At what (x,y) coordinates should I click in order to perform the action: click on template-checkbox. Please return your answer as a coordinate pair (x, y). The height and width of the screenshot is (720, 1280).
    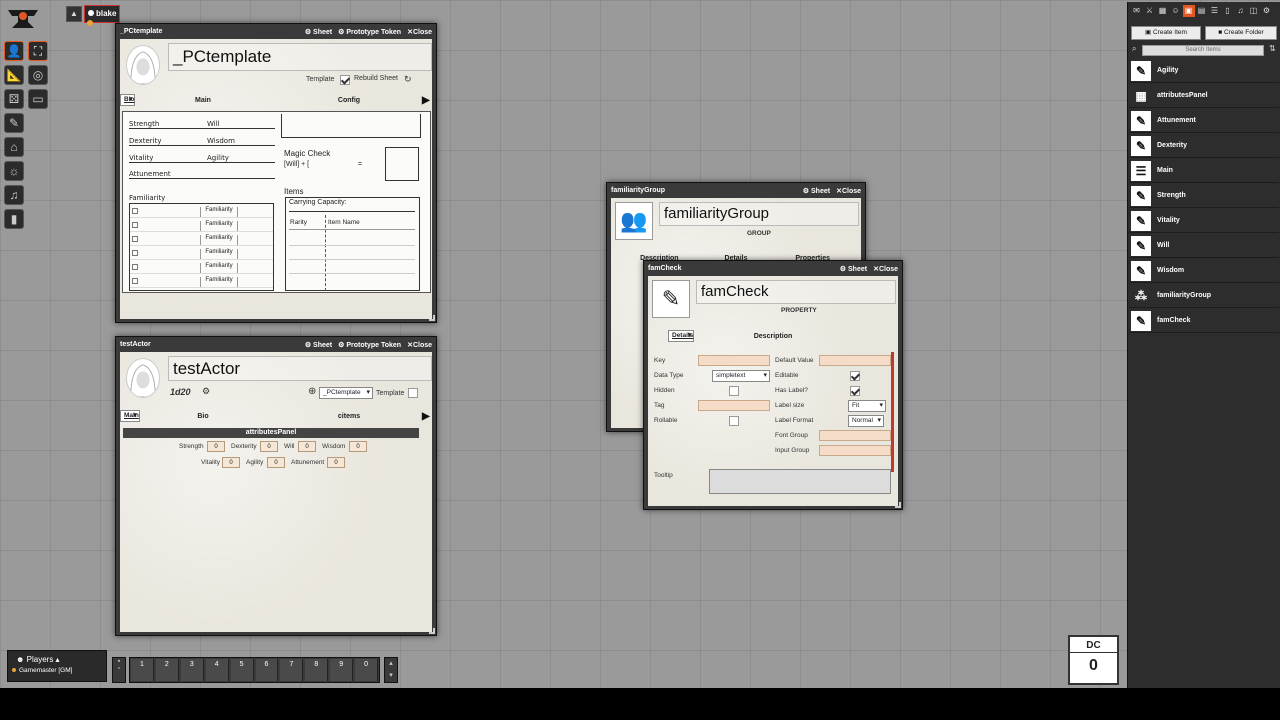
    Looking at the image, I should click on (413, 393).